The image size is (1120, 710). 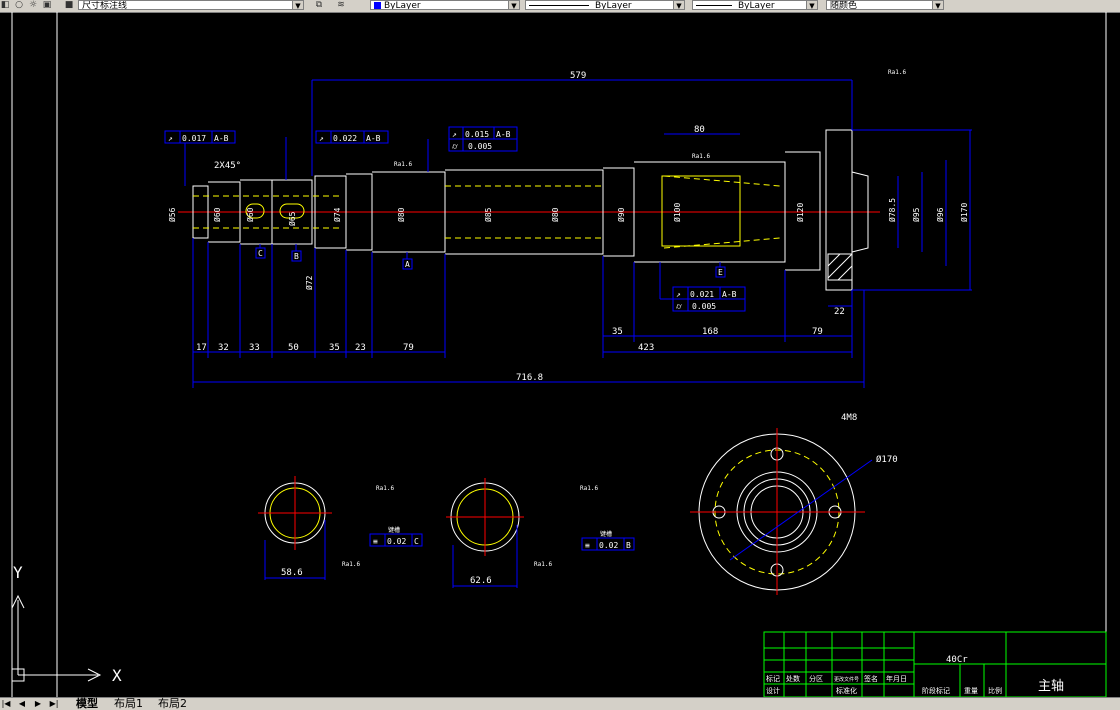 What do you see at coordinates (407, 264) in the screenshot?
I see `datum-label: A` at bounding box center [407, 264].